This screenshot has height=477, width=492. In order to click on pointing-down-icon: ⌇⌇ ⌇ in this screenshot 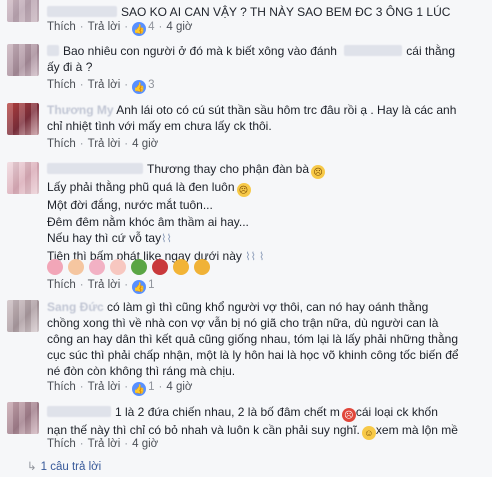, I will do `click(255, 256)`.